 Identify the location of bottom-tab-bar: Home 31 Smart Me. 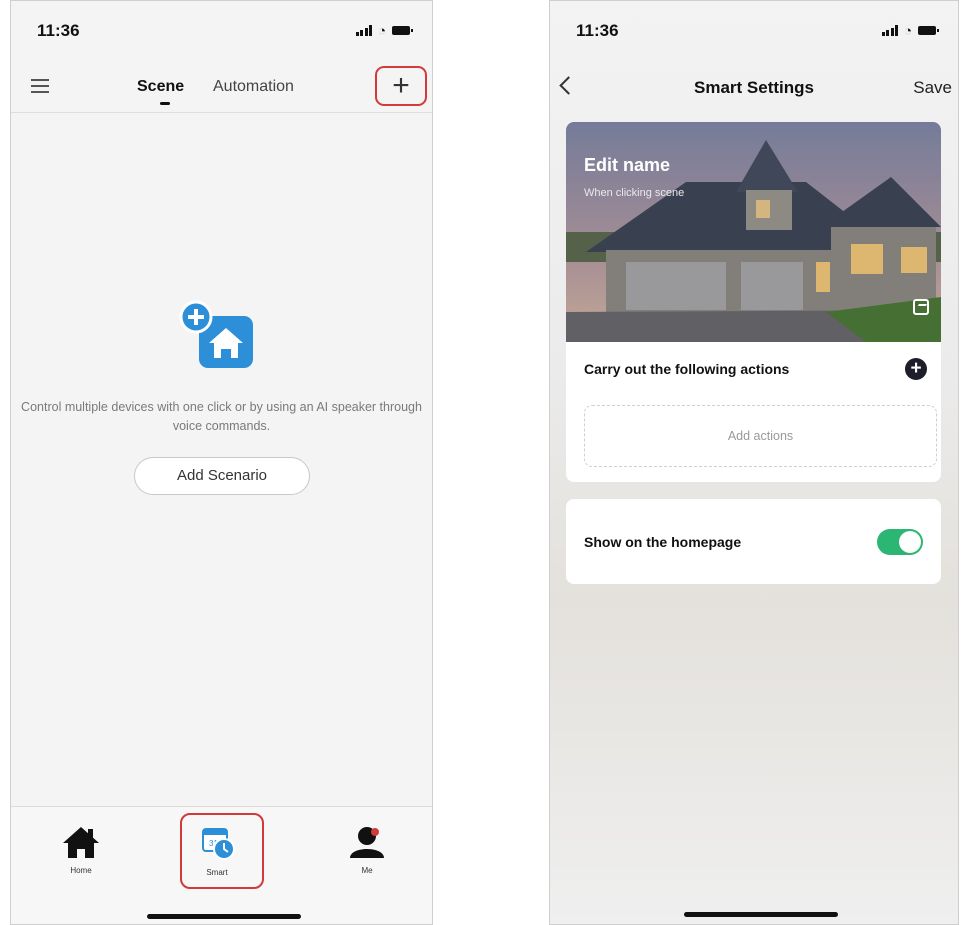
(221, 865).